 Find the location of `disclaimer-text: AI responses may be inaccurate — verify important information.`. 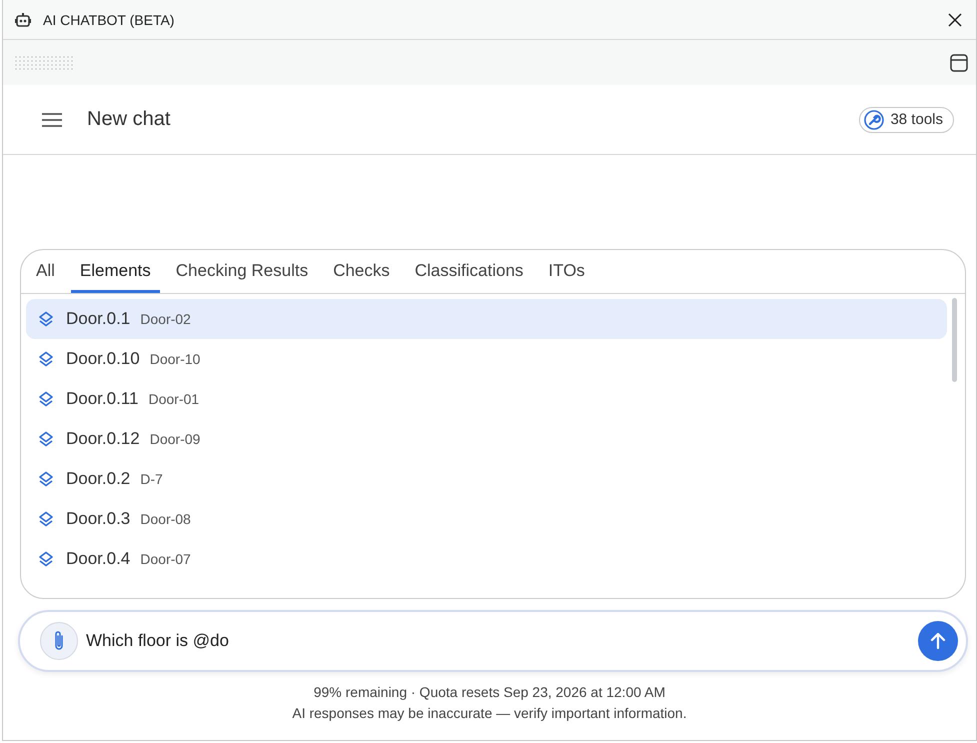

disclaimer-text: AI responses may be inaccurate — verify important information. is located at coordinates (489, 713).